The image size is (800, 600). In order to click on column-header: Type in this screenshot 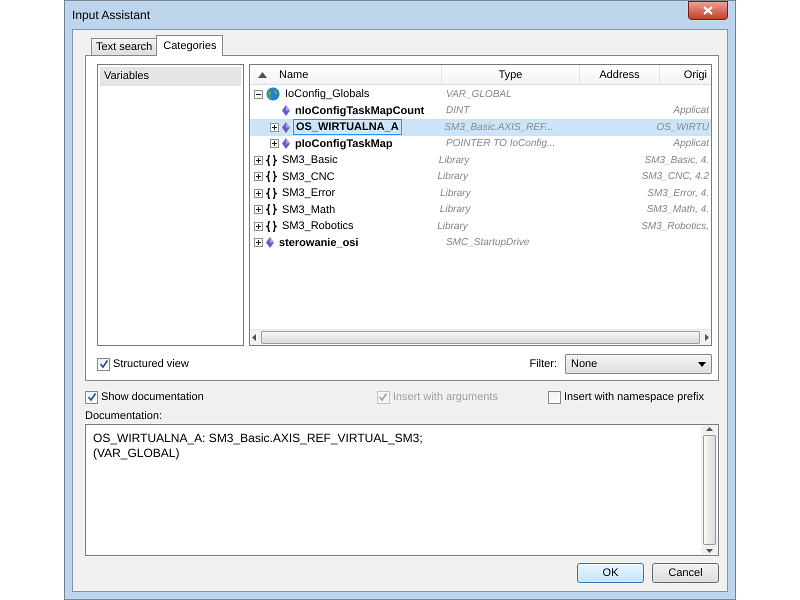, I will do `click(511, 74)`.